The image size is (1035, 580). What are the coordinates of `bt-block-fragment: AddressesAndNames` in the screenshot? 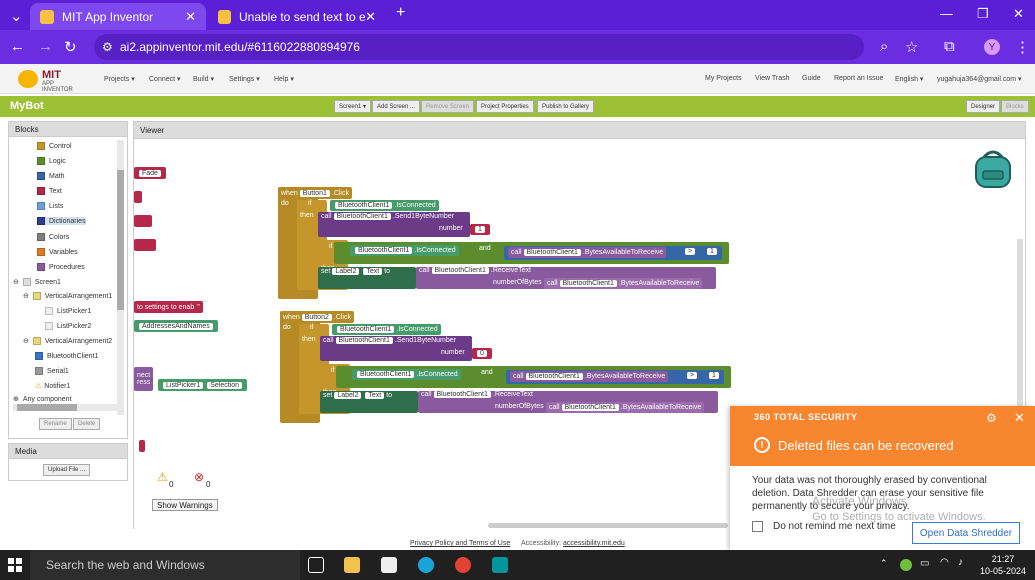 It's located at (176, 326).